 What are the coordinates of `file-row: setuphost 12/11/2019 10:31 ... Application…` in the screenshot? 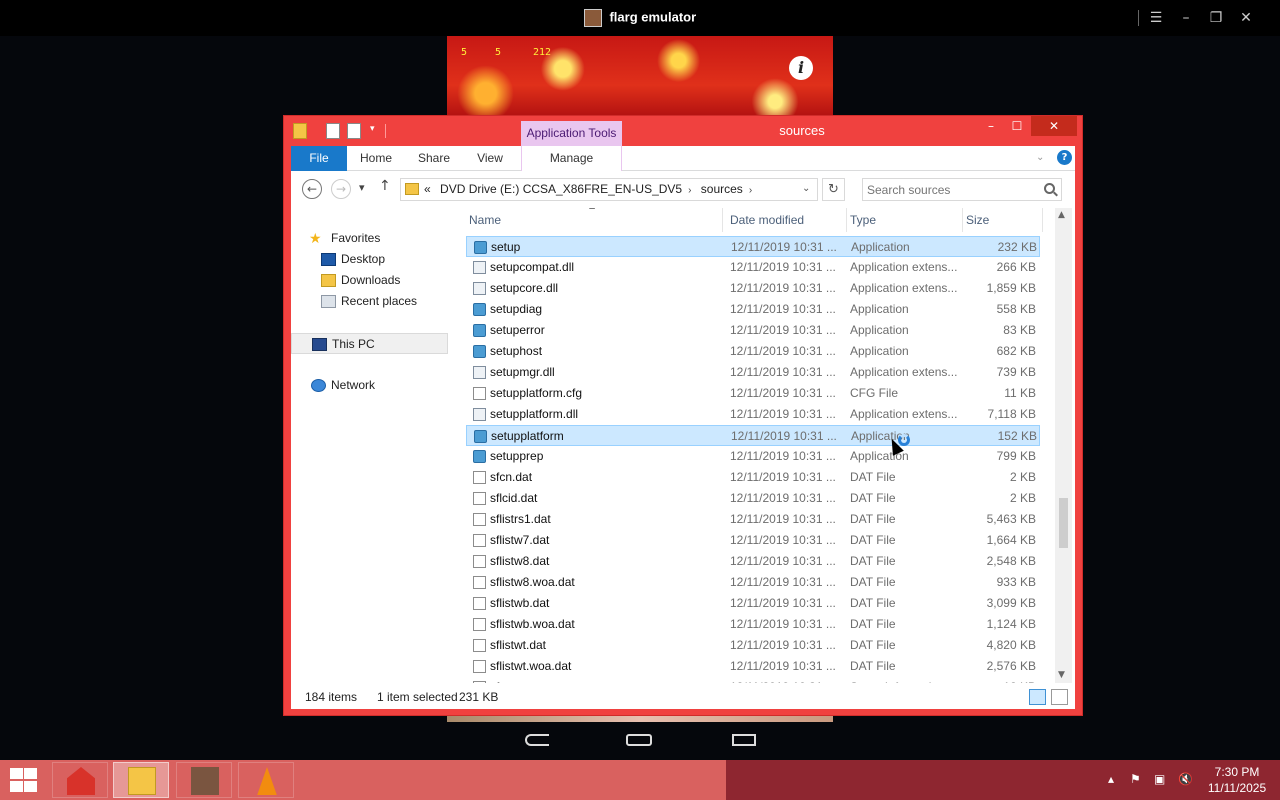 It's located at (753, 351).